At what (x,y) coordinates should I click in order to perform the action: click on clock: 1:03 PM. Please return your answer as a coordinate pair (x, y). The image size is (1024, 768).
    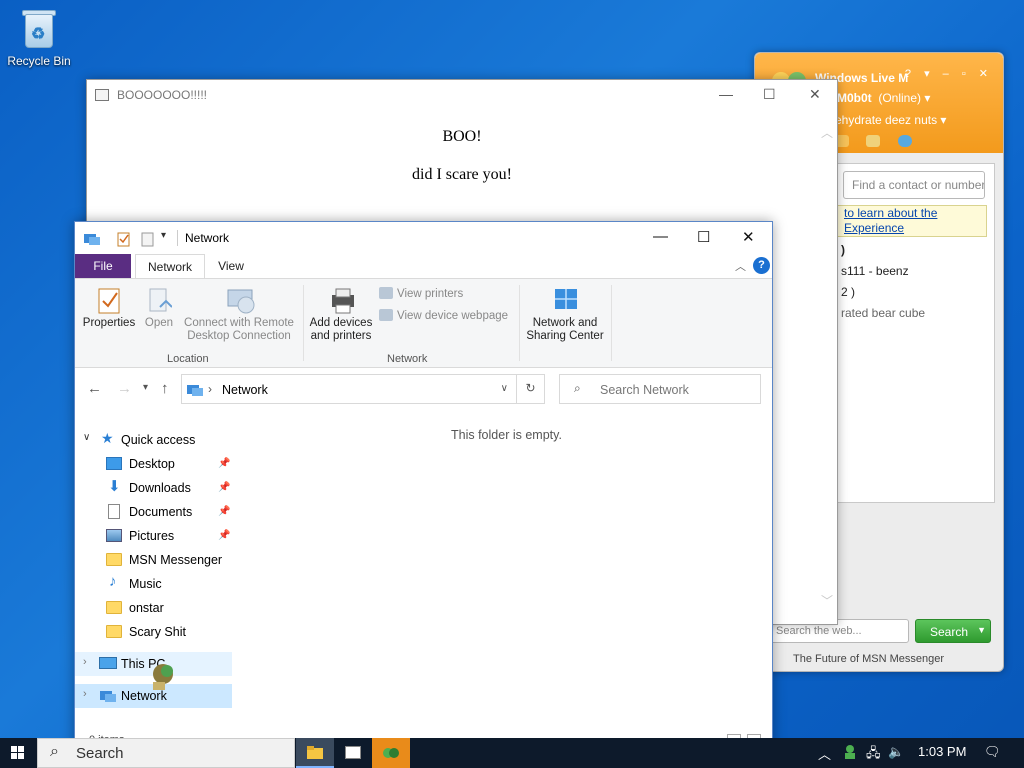
    Looking at the image, I should click on (942, 751).